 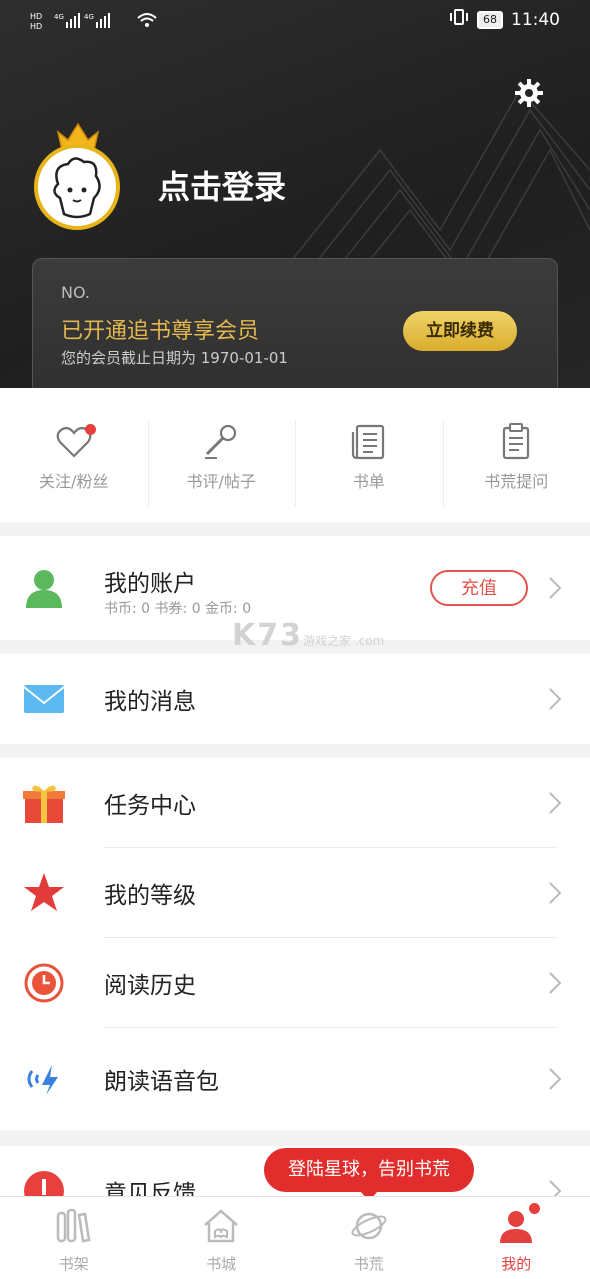 What do you see at coordinates (74, 455) in the screenshot?
I see `quick-follow-fans: 关注/粉丝` at bounding box center [74, 455].